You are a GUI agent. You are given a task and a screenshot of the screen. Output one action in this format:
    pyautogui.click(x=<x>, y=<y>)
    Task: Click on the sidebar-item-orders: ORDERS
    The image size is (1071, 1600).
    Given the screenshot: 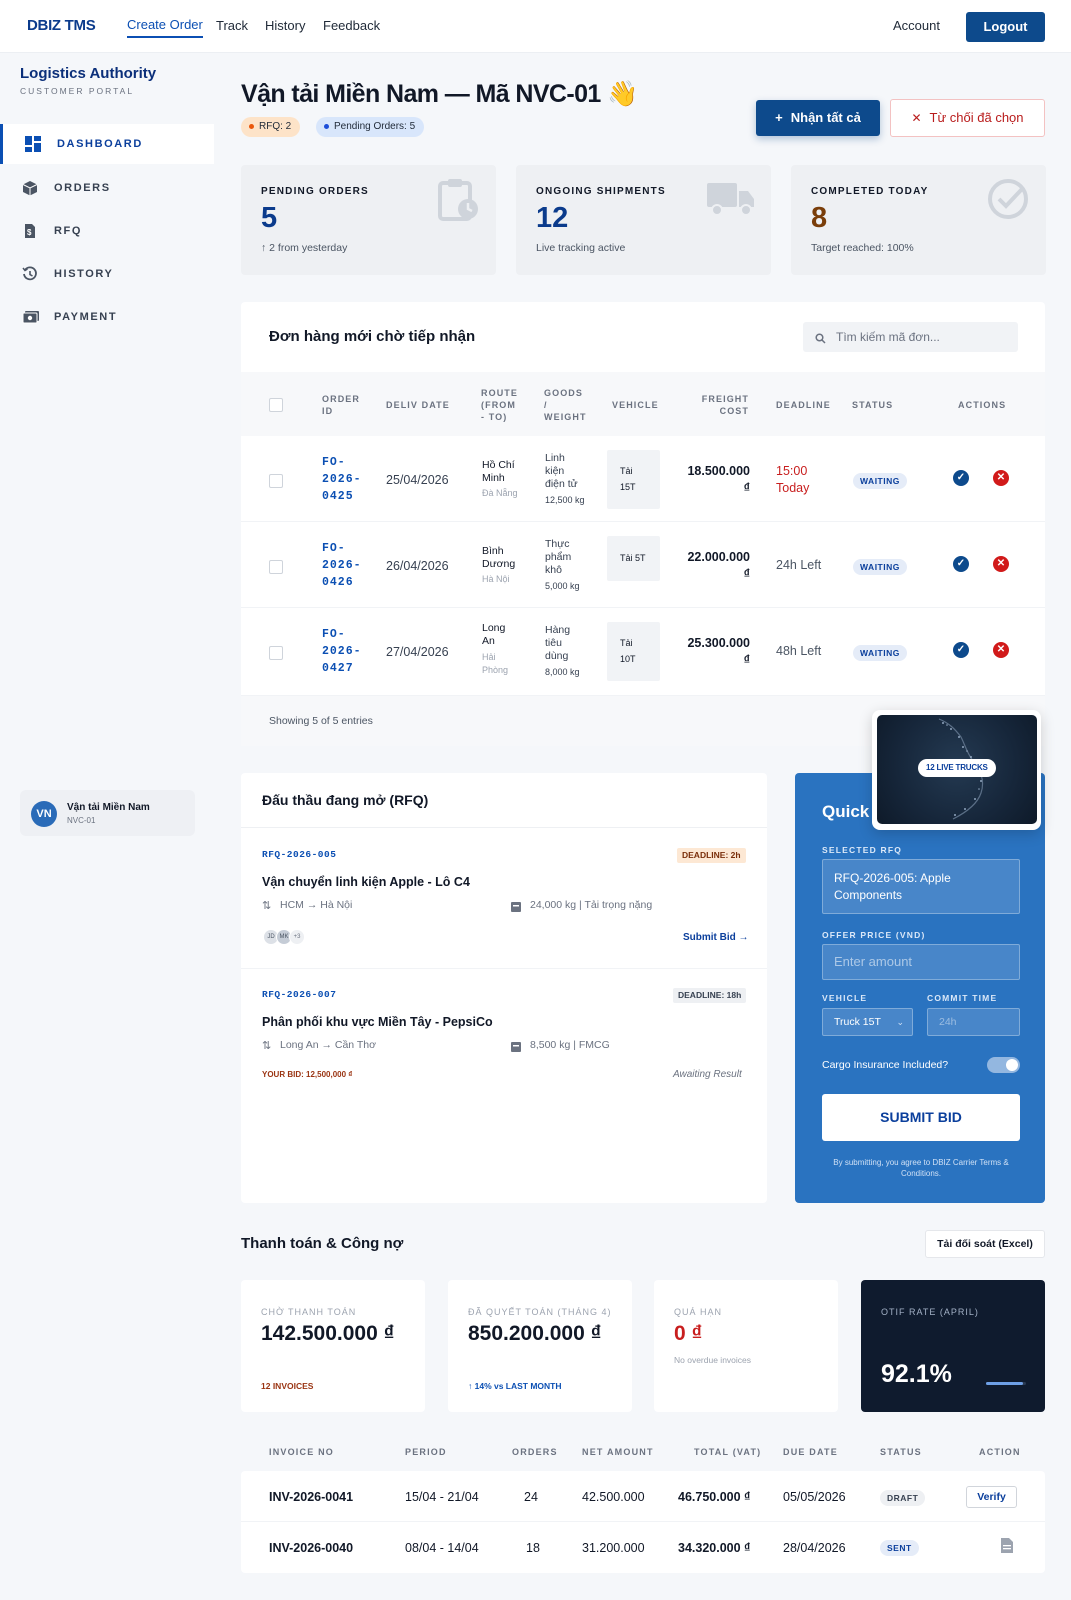 What is the action you would take?
    pyautogui.click(x=107, y=188)
    